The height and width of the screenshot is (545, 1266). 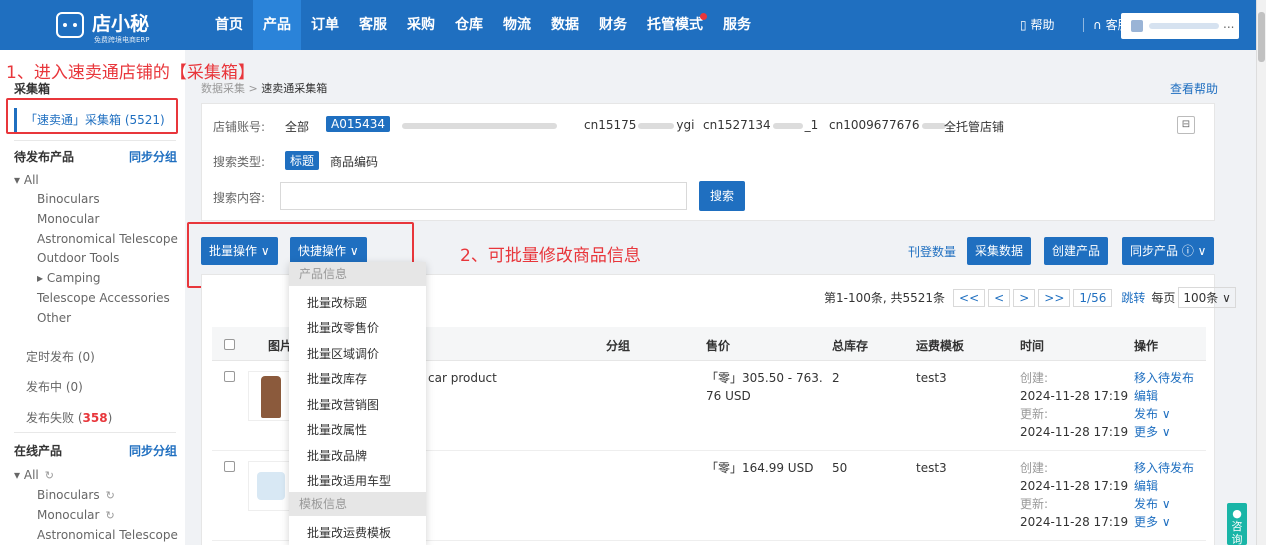 I want to click on view-help-link: 查看帮助, so click(x=1194, y=88).